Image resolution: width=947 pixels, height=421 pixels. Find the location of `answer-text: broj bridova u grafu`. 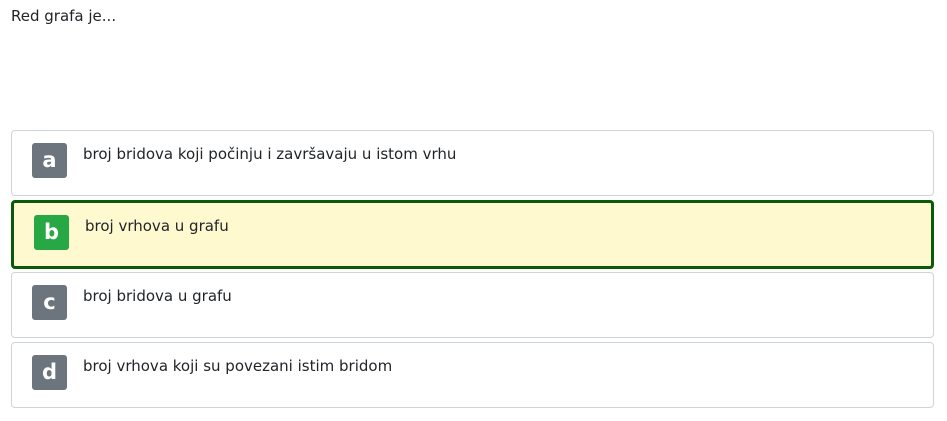

answer-text: broj bridova u grafu is located at coordinates (157, 296).